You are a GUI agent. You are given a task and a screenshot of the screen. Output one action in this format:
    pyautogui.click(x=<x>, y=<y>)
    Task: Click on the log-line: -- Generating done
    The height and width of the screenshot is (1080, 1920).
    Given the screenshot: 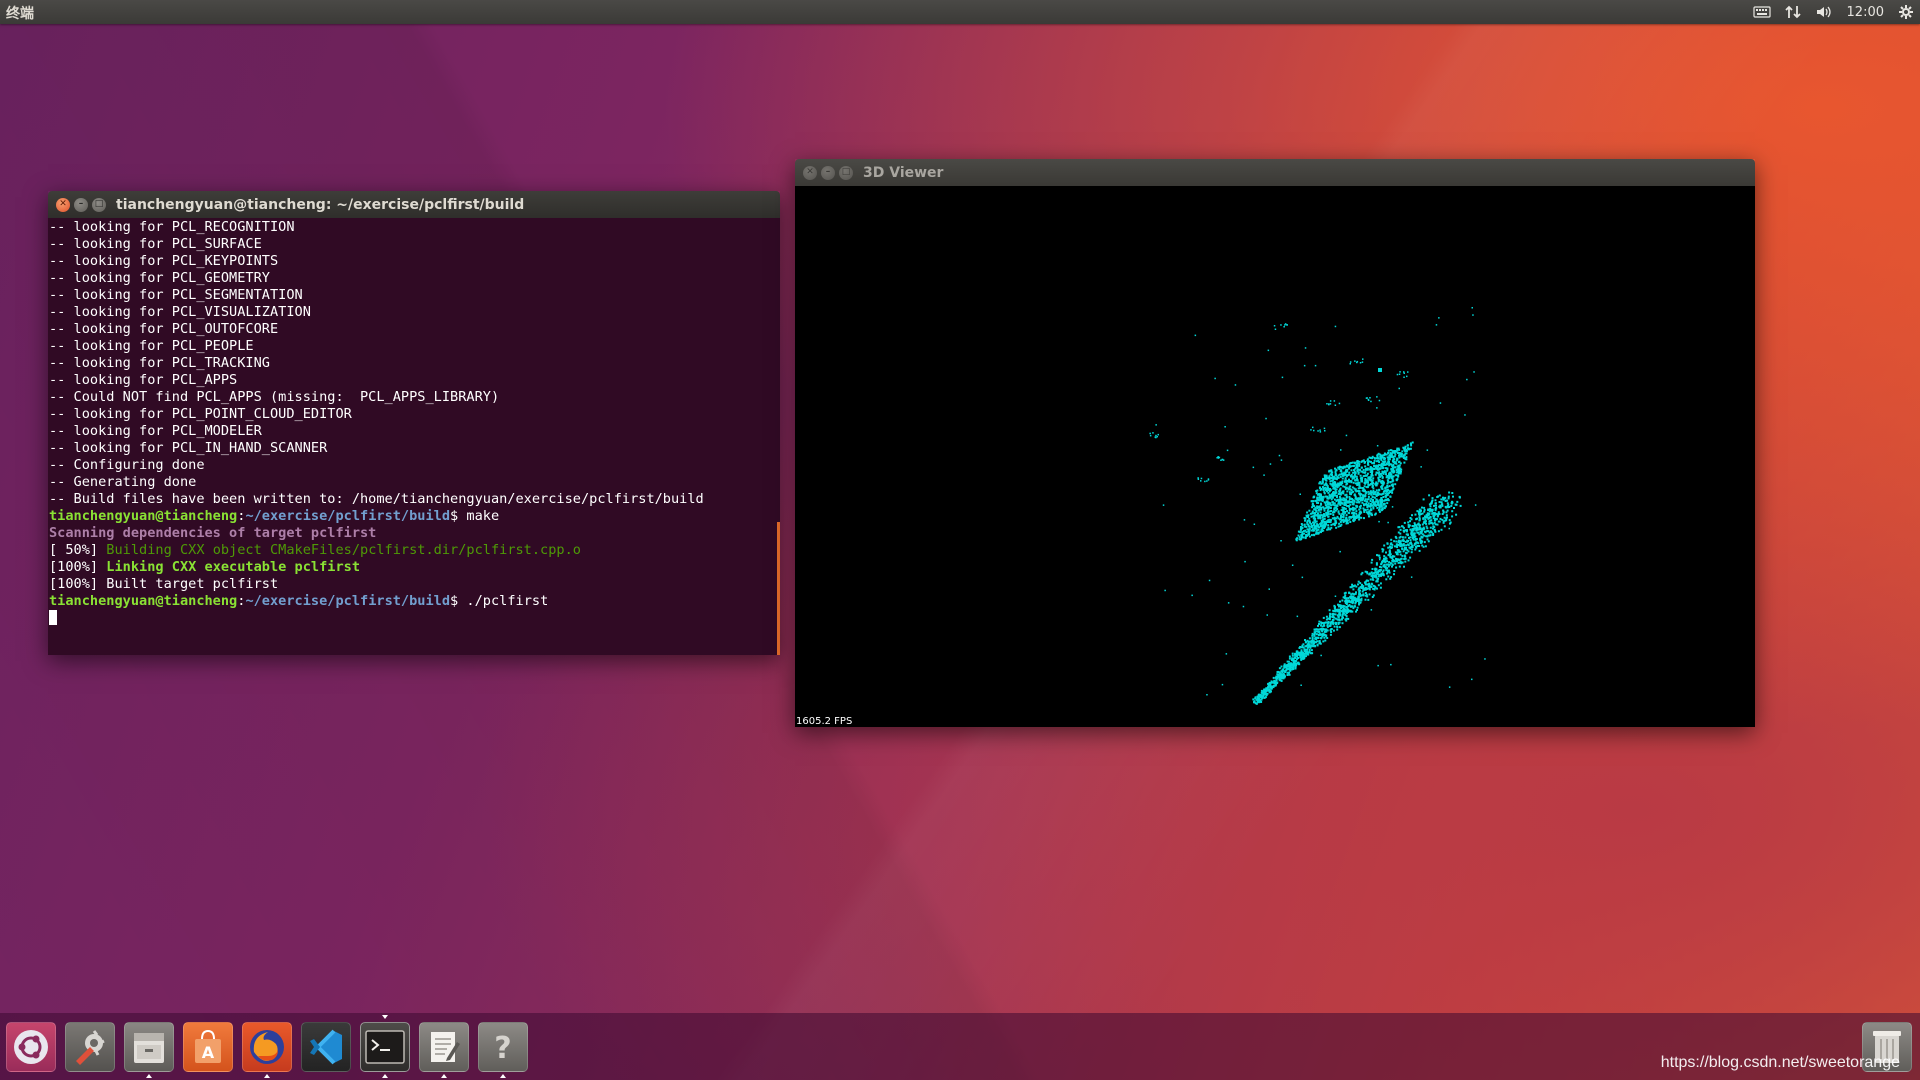 What is the action you would take?
    pyautogui.click(x=123, y=482)
    